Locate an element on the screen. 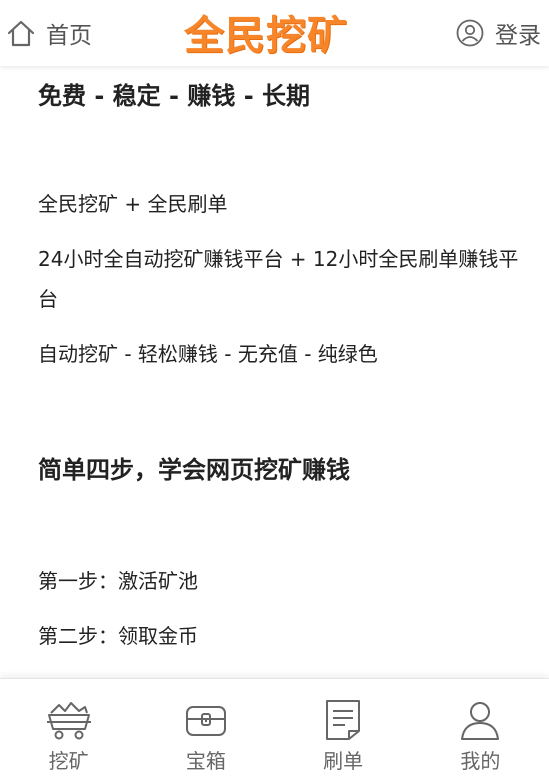  top-navigation-bar: 首页 全民挖矿 登录 is located at coordinates (274, 33).